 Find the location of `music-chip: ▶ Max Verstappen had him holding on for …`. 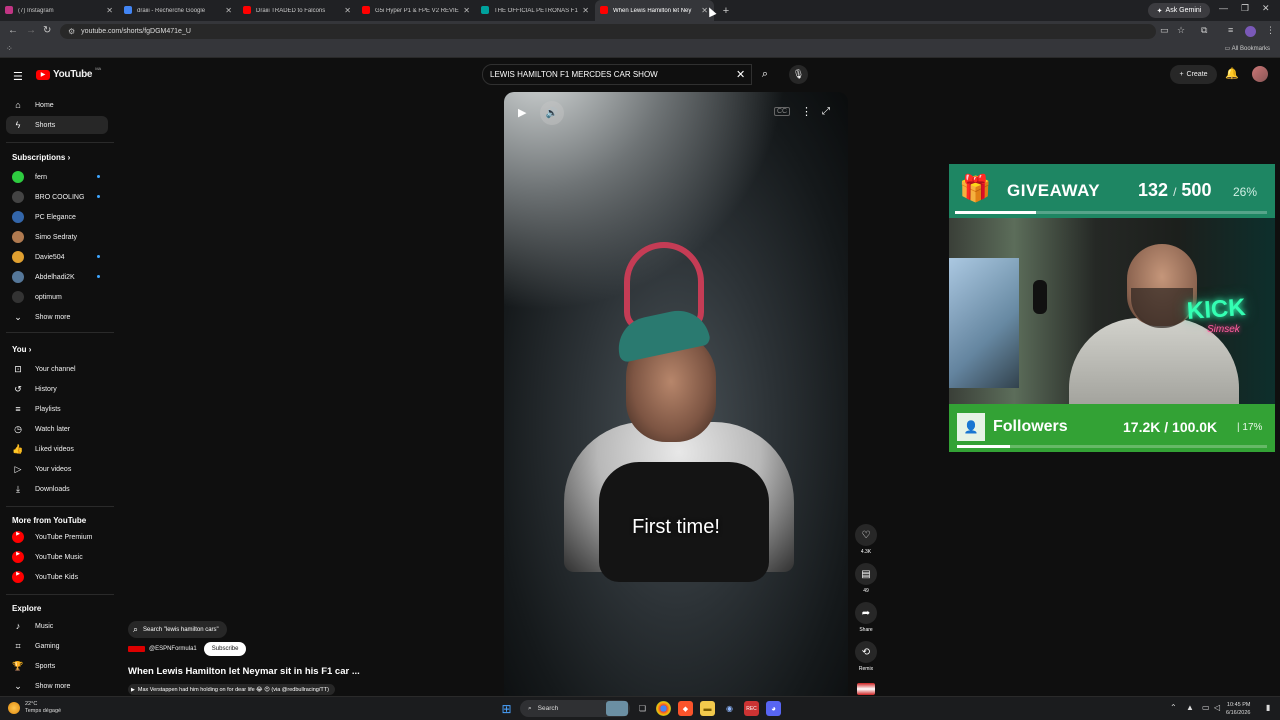

music-chip: ▶ Max Verstappen had him holding on for … is located at coordinates (231, 689).